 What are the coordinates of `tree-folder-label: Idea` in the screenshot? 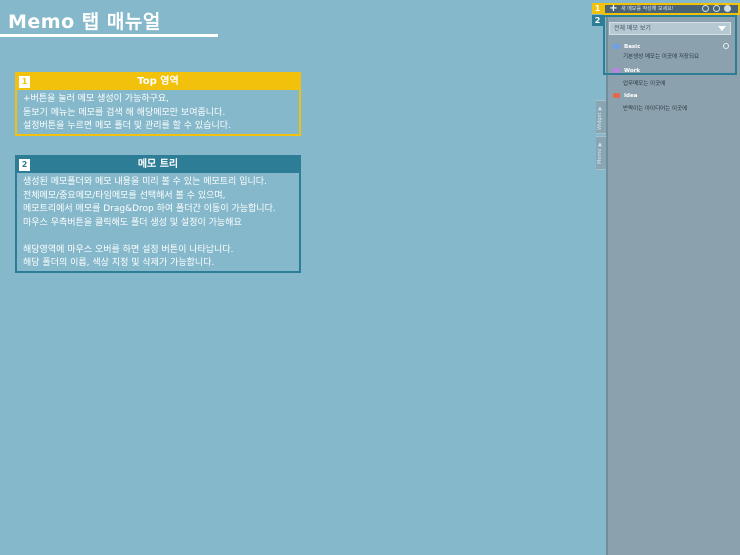 It's located at (631, 96).